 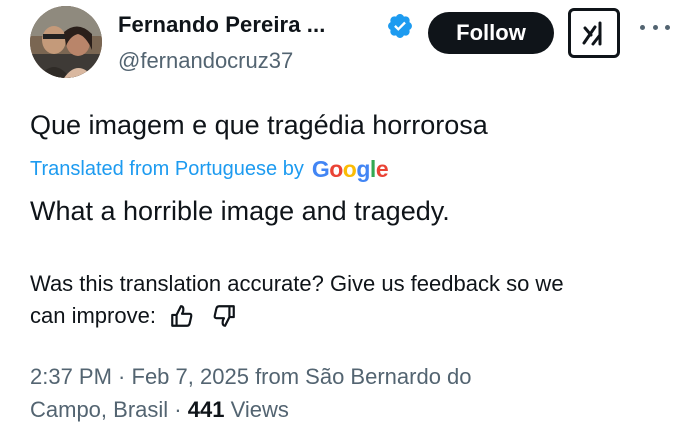 What do you see at coordinates (260, 409) in the screenshot?
I see `views-label: Views` at bounding box center [260, 409].